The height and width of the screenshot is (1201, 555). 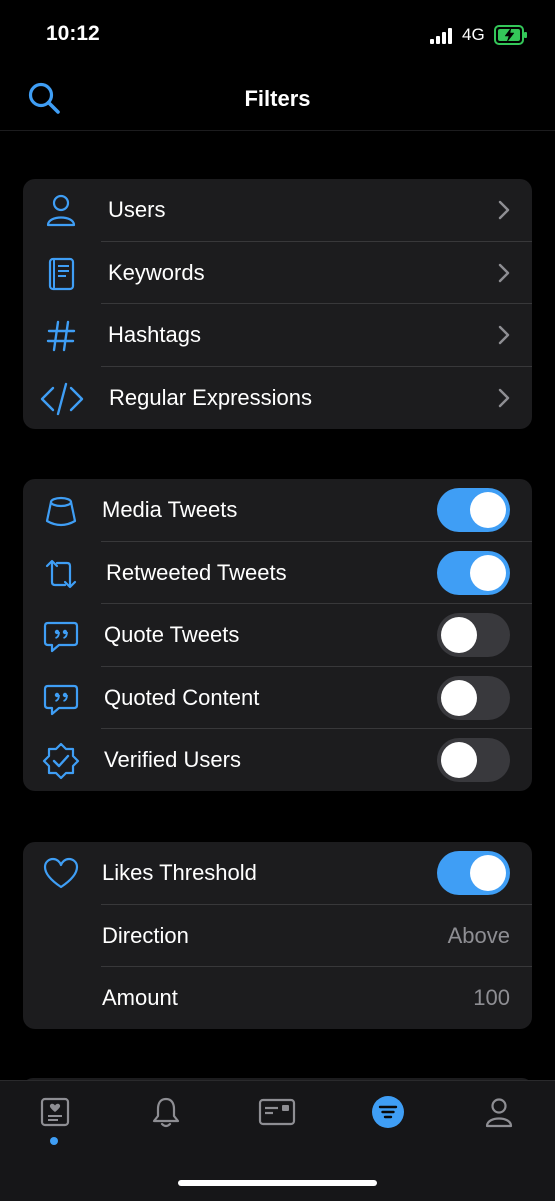 What do you see at coordinates (62, 398) in the screenshot?
I see `code-icon` at bounding box center [62, 398].